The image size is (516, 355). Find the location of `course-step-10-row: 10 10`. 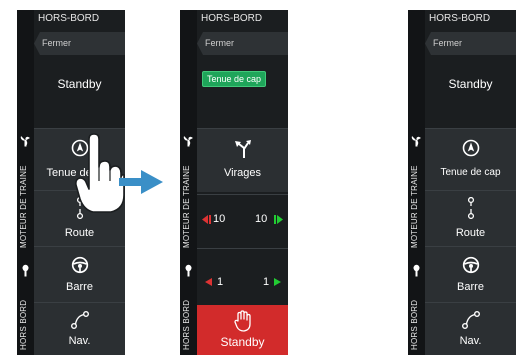

course-step-10-row: 10 10 is located at coordinates (242, 220).